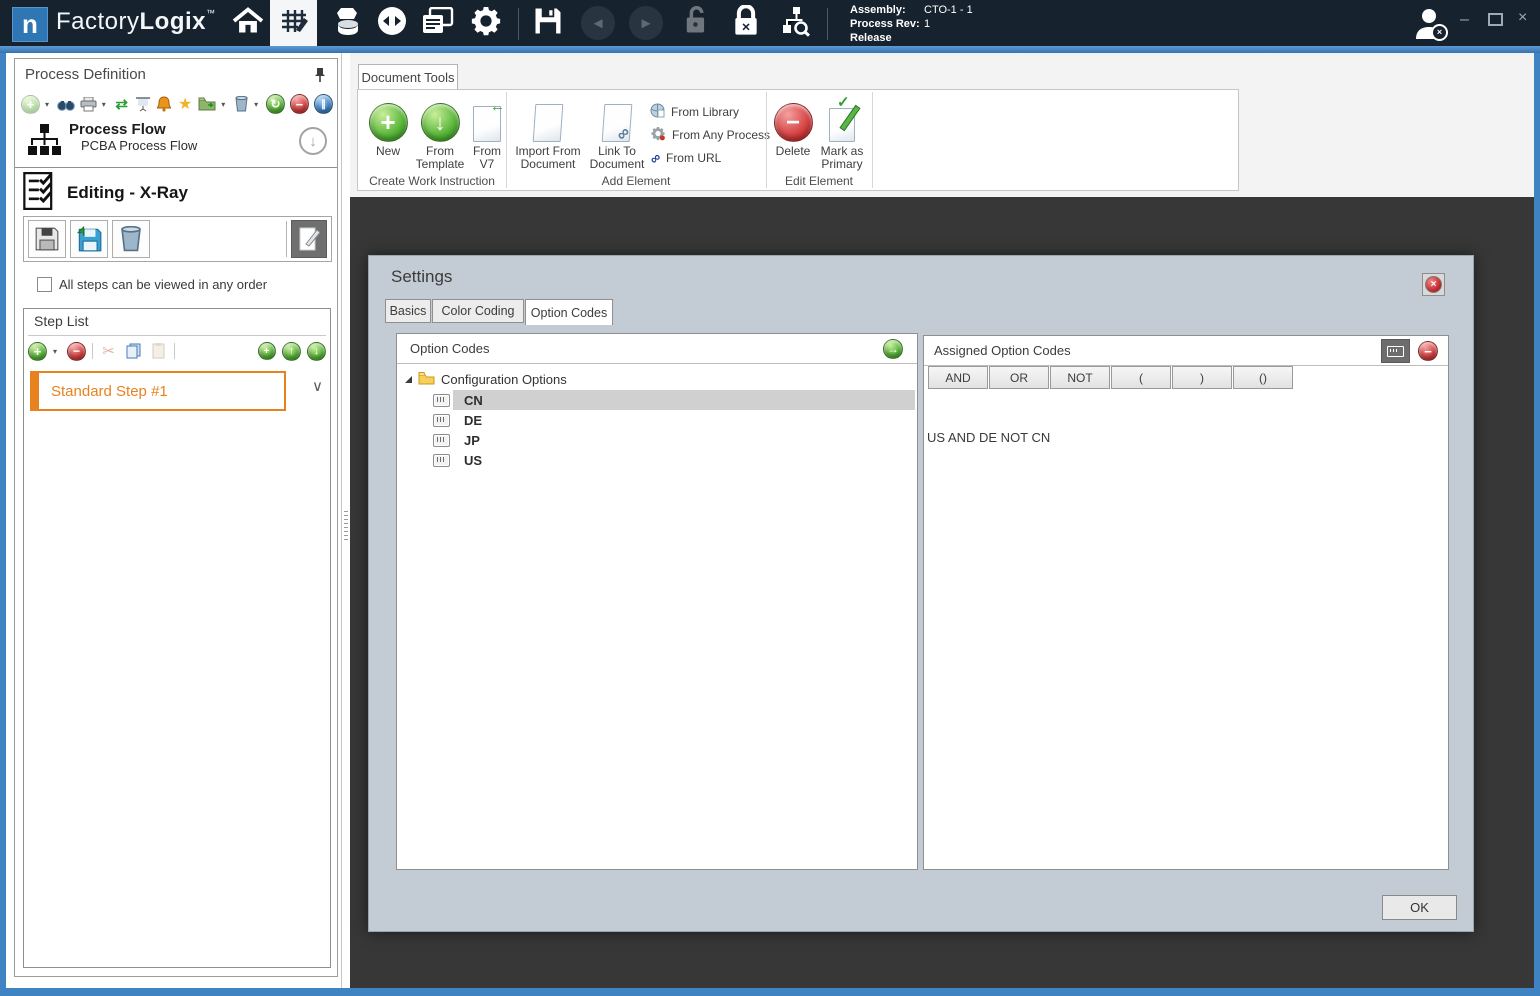 The width and height of the screenshot is (1540, 996). I want to click on add-process-dropdown: ▾, so click(48, 104).